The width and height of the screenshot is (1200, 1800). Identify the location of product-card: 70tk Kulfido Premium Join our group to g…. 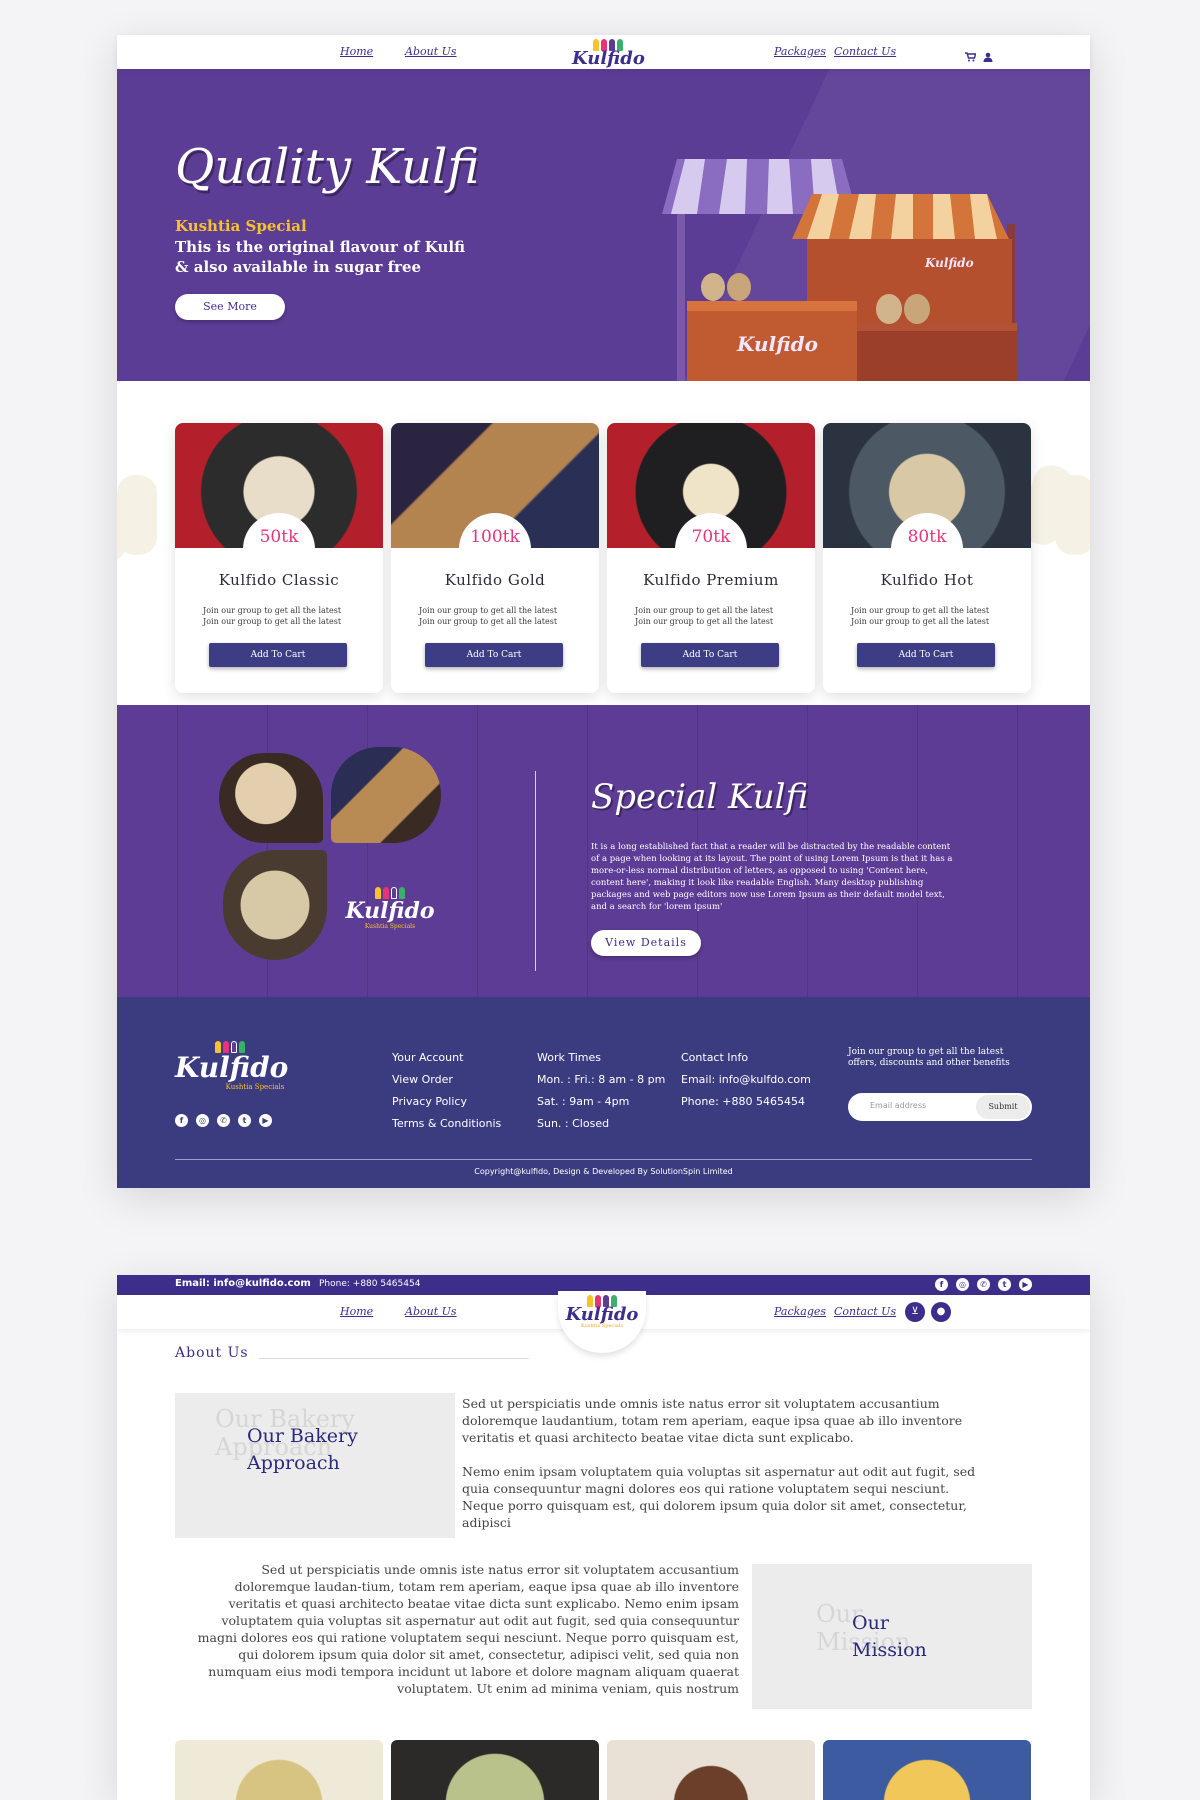
(711, 558).